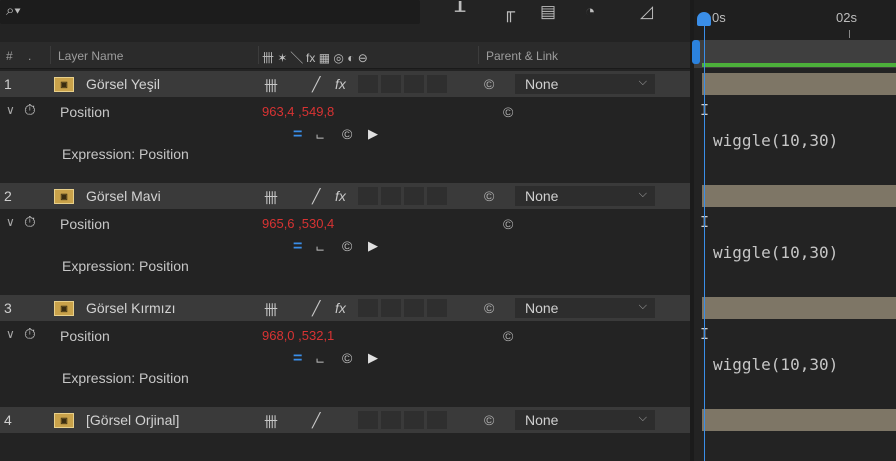 This screenshot has width=896, height=461. What do you see at coordinates (795, 20) in the screenshot?
I see `time-ruler: 0s 02s` at bounding box center [795, 20].